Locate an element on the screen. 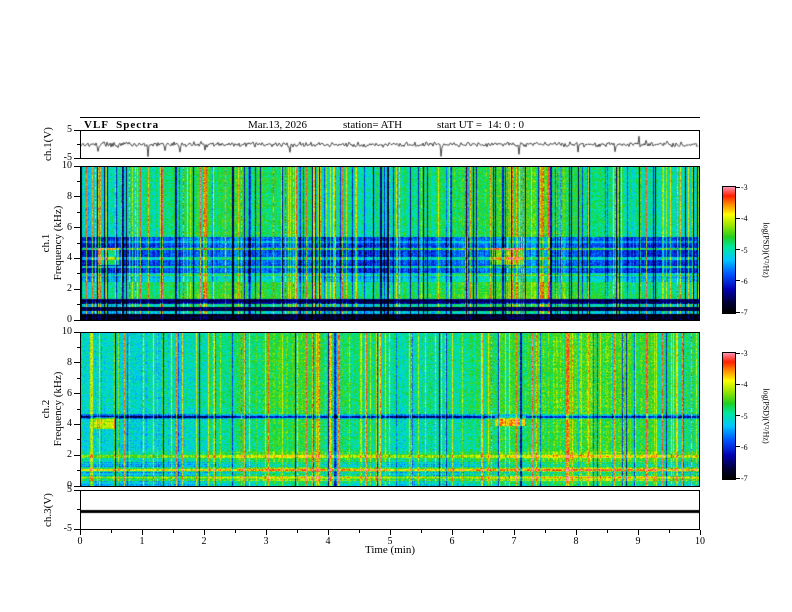 The image size is (792, 612). ch2-spectrogram-ylabel: ch.2 Frequency (kHz) is located at coordinates (52, 409).